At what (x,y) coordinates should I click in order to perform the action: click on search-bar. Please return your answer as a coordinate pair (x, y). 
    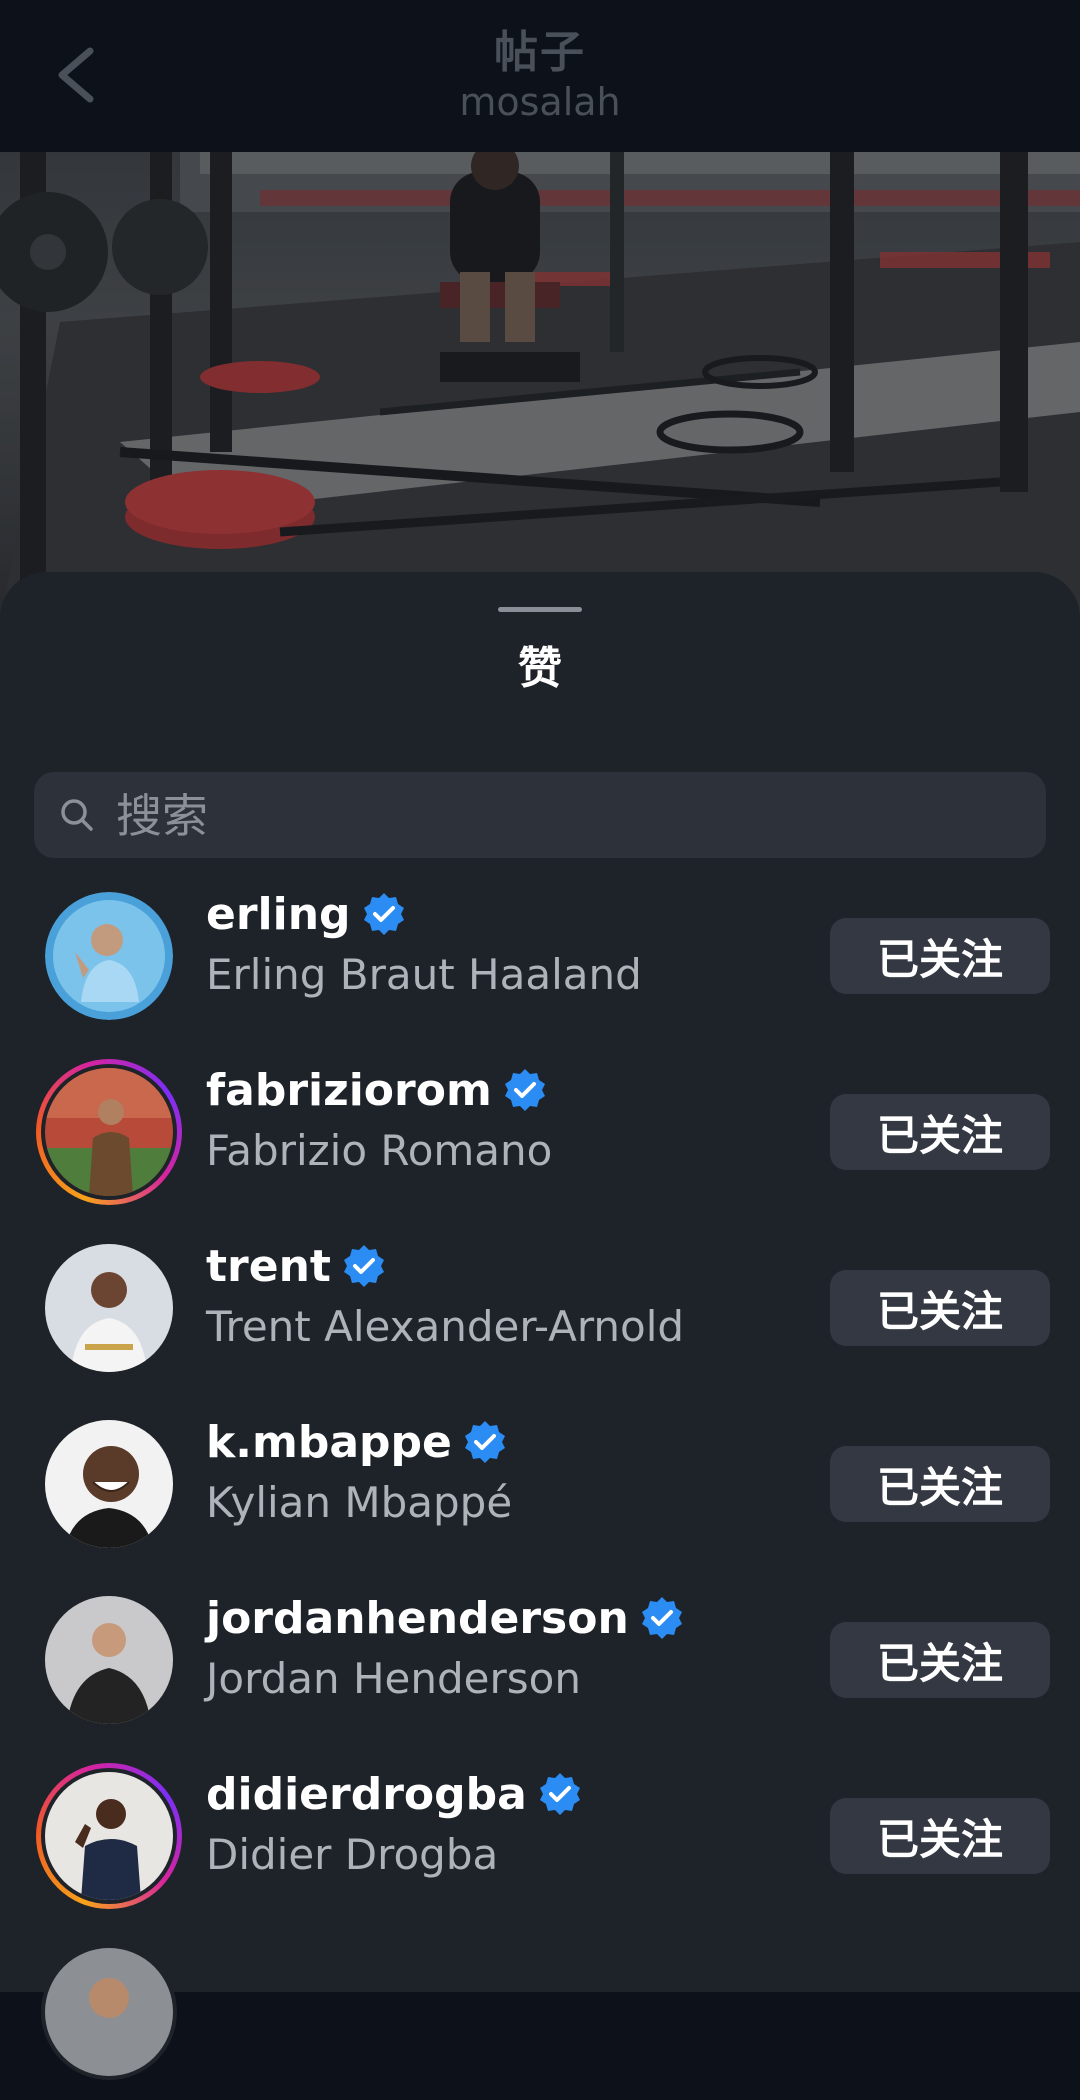
    Looking at the image, I should click on (540, 816).